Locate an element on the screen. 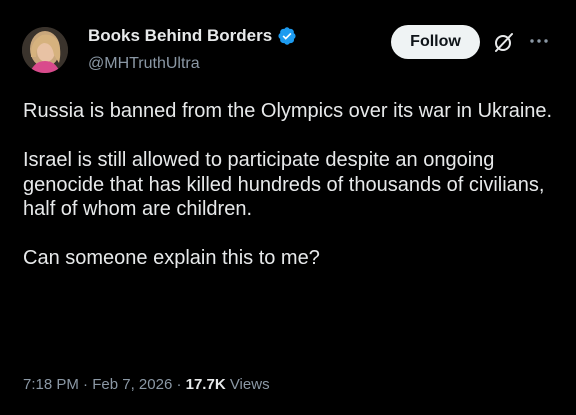 This screenshot has height=415, width=576. avatar-image is located at coordinates (45, 50).